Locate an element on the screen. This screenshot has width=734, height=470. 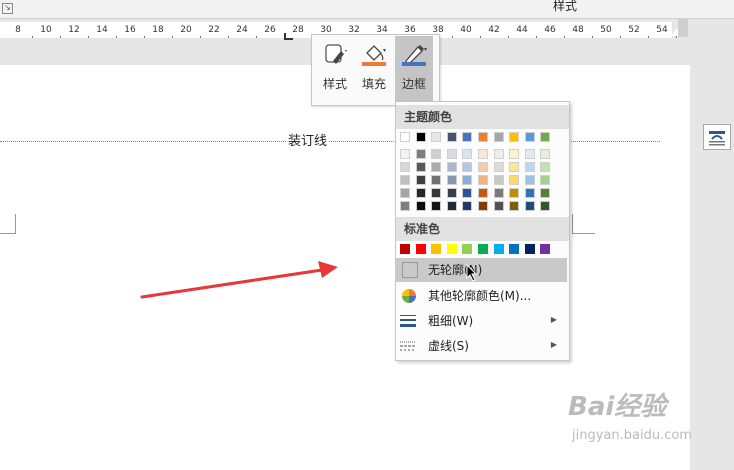
outline-label: 边框 is located at coordinates (413, 84).